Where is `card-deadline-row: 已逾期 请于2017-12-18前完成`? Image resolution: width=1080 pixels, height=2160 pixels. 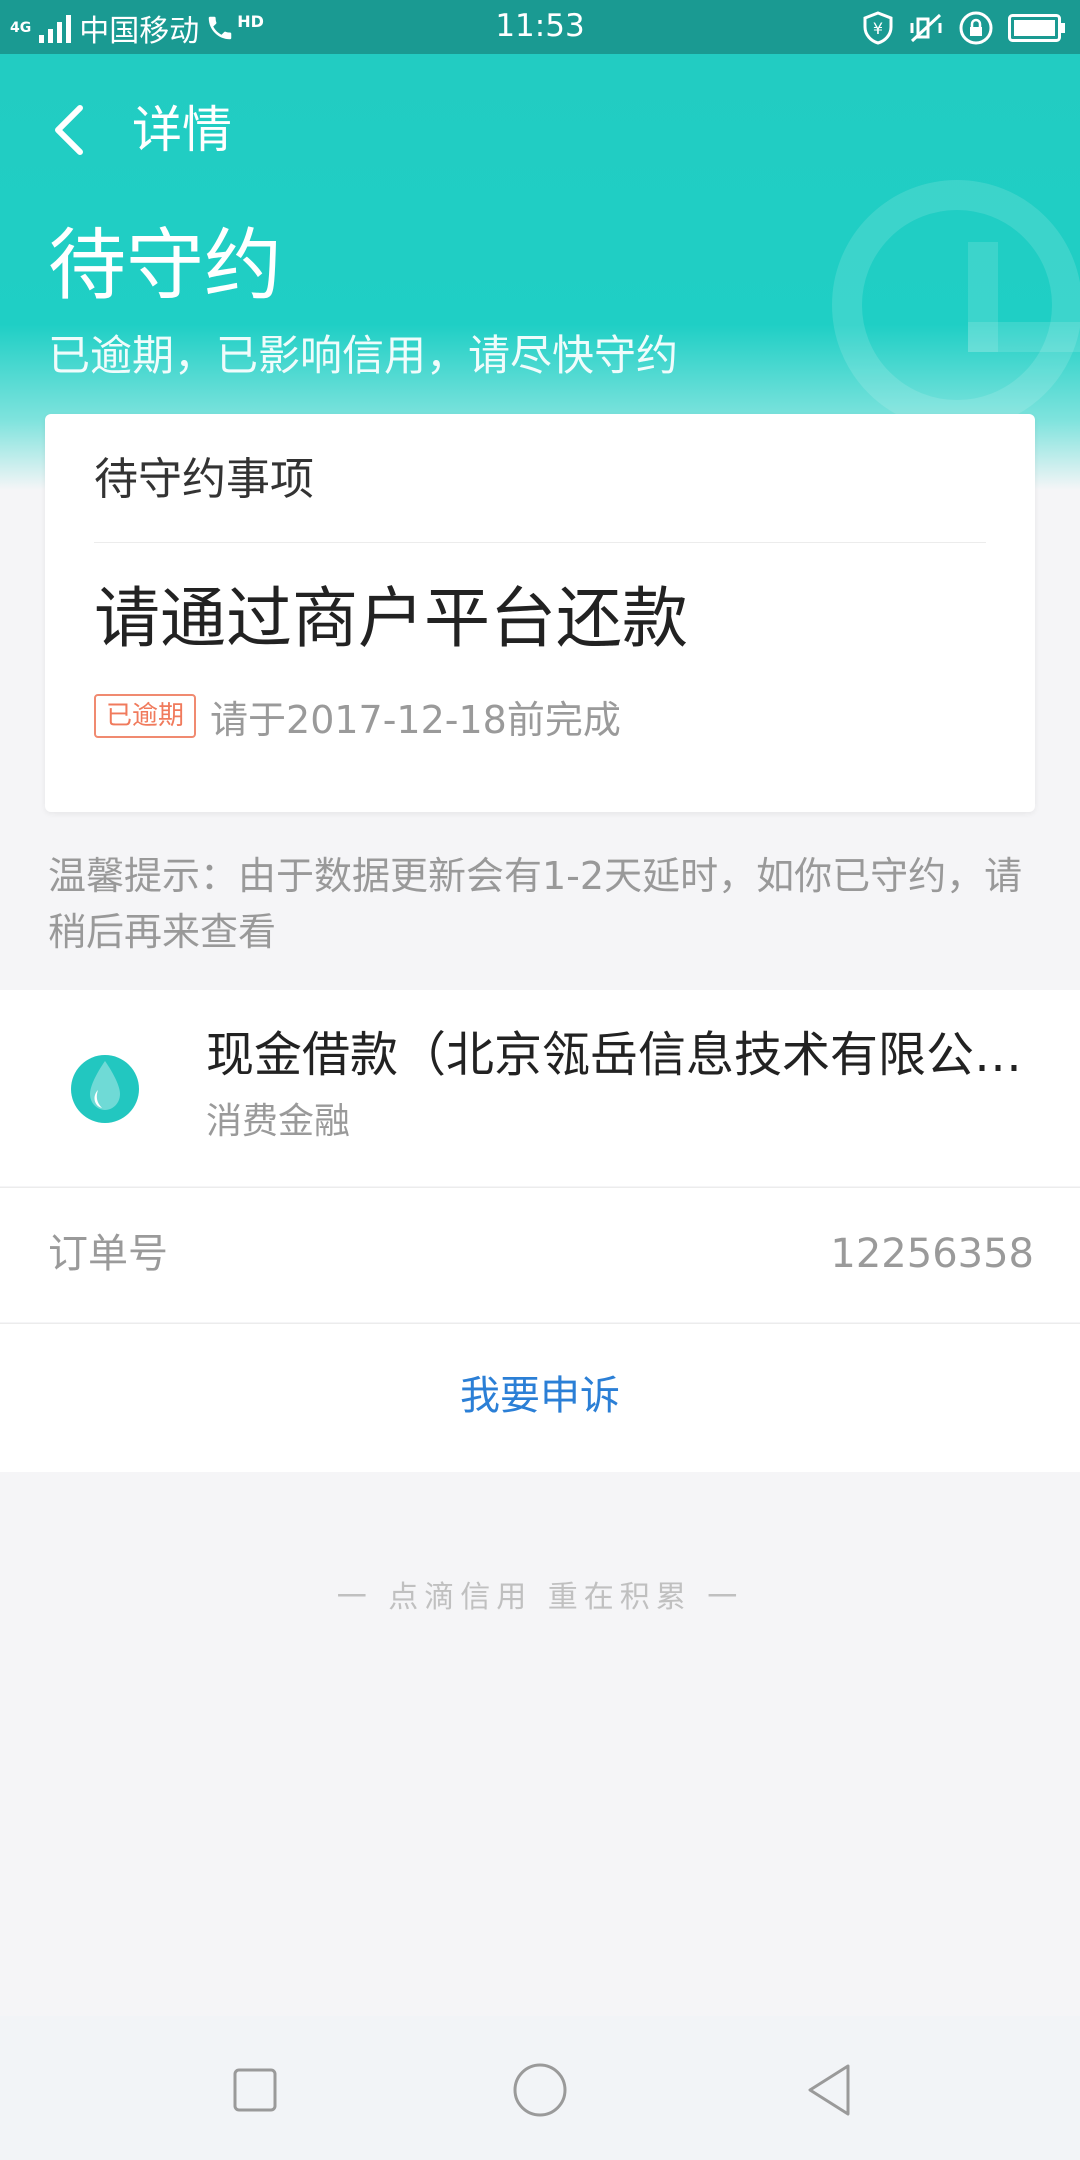 card-deadline-row: 已逾期 请于2017-12-18前完成 is located at coordinates (357, 716).